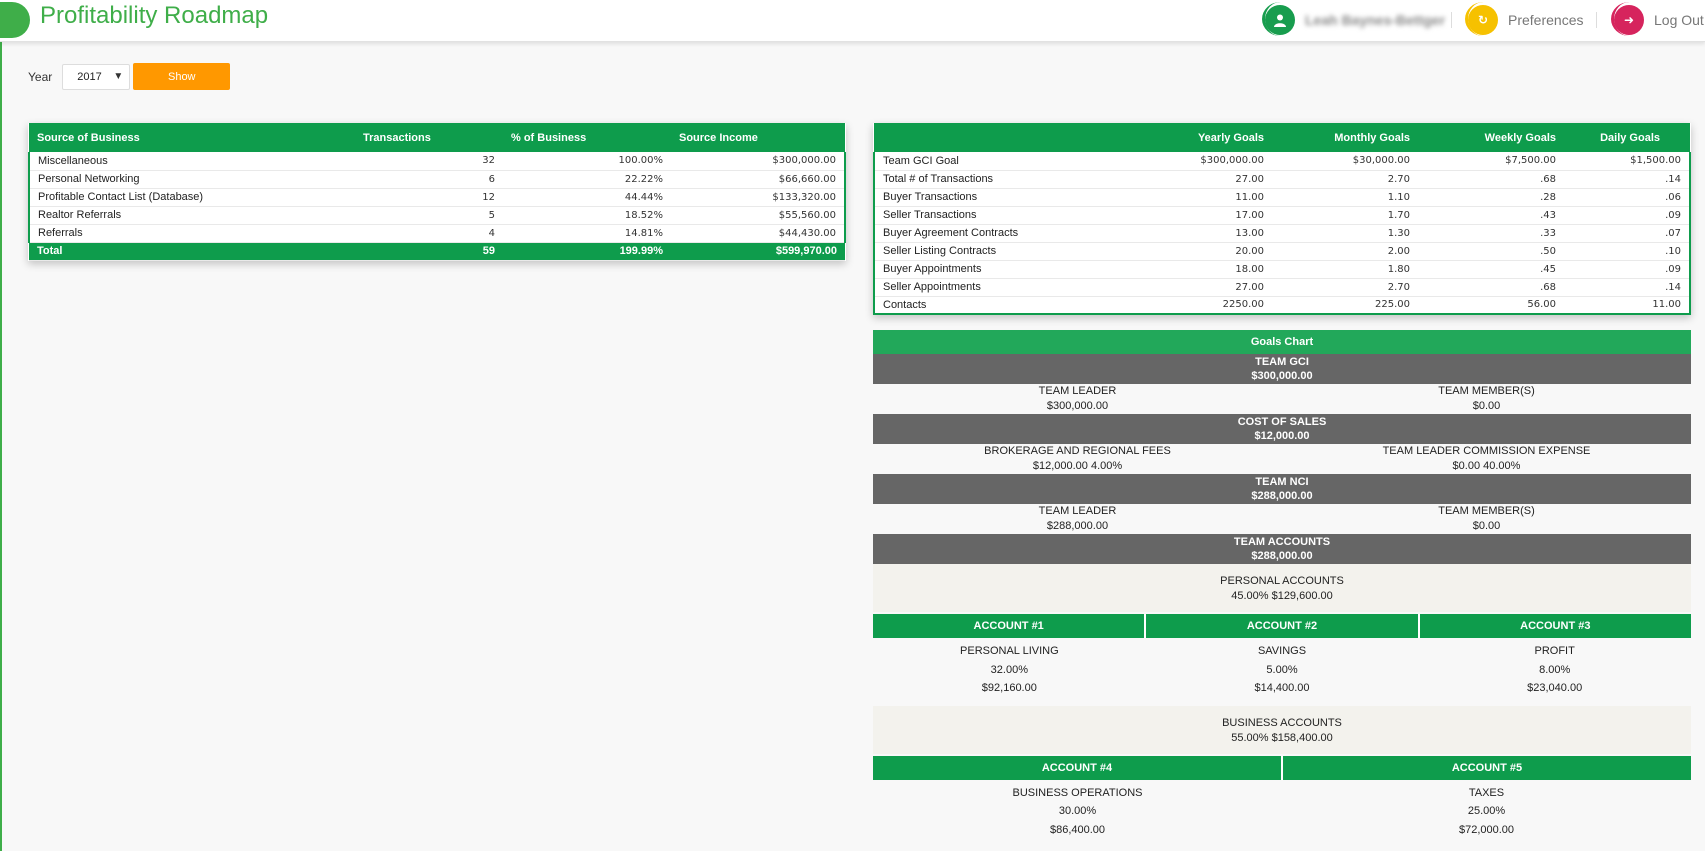 The image size is (1705, 851). I want to click on total-income: $599,970.00, so click(758, 251).